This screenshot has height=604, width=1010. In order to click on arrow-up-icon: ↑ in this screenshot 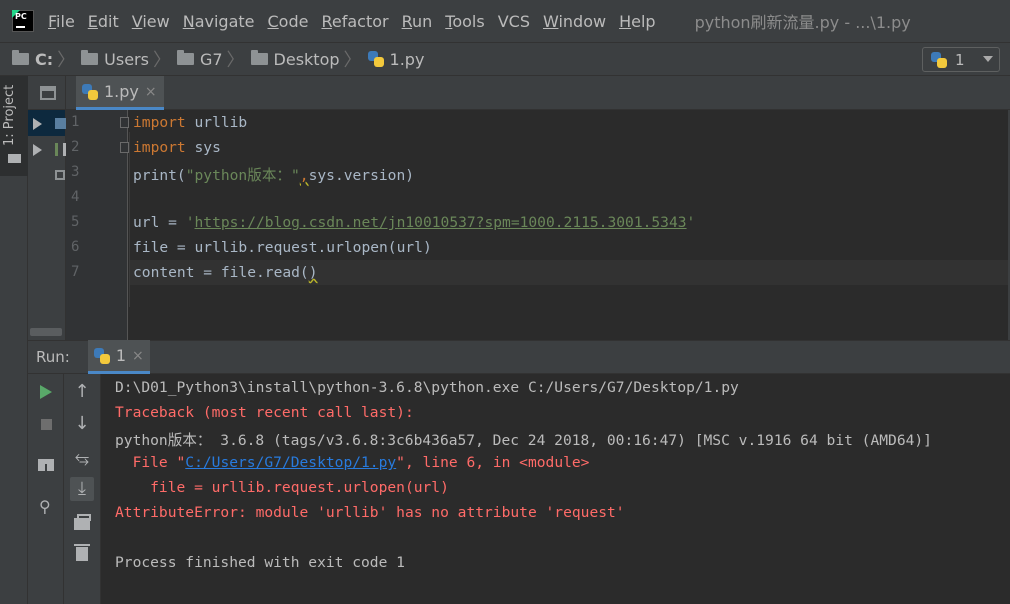, I will do `click(82, 391)`.